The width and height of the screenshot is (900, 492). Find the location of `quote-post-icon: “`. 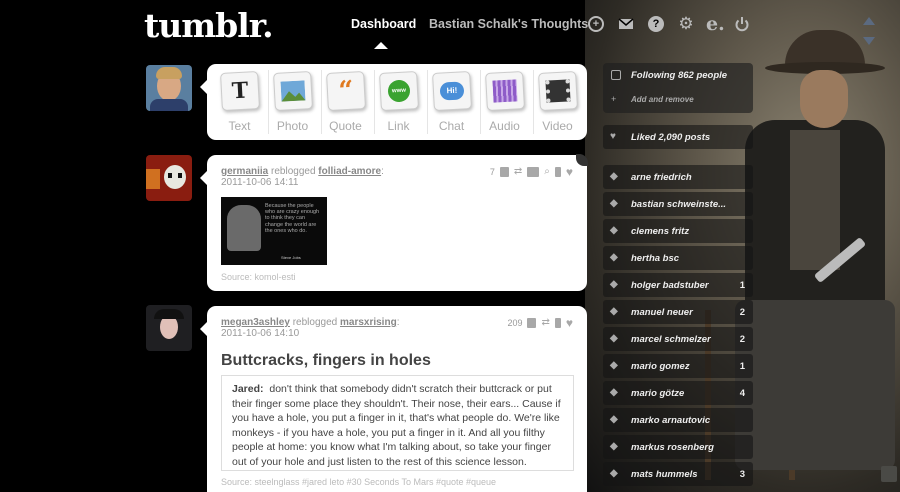

quote-post-icon: “ is located at coordinates (345, 91).